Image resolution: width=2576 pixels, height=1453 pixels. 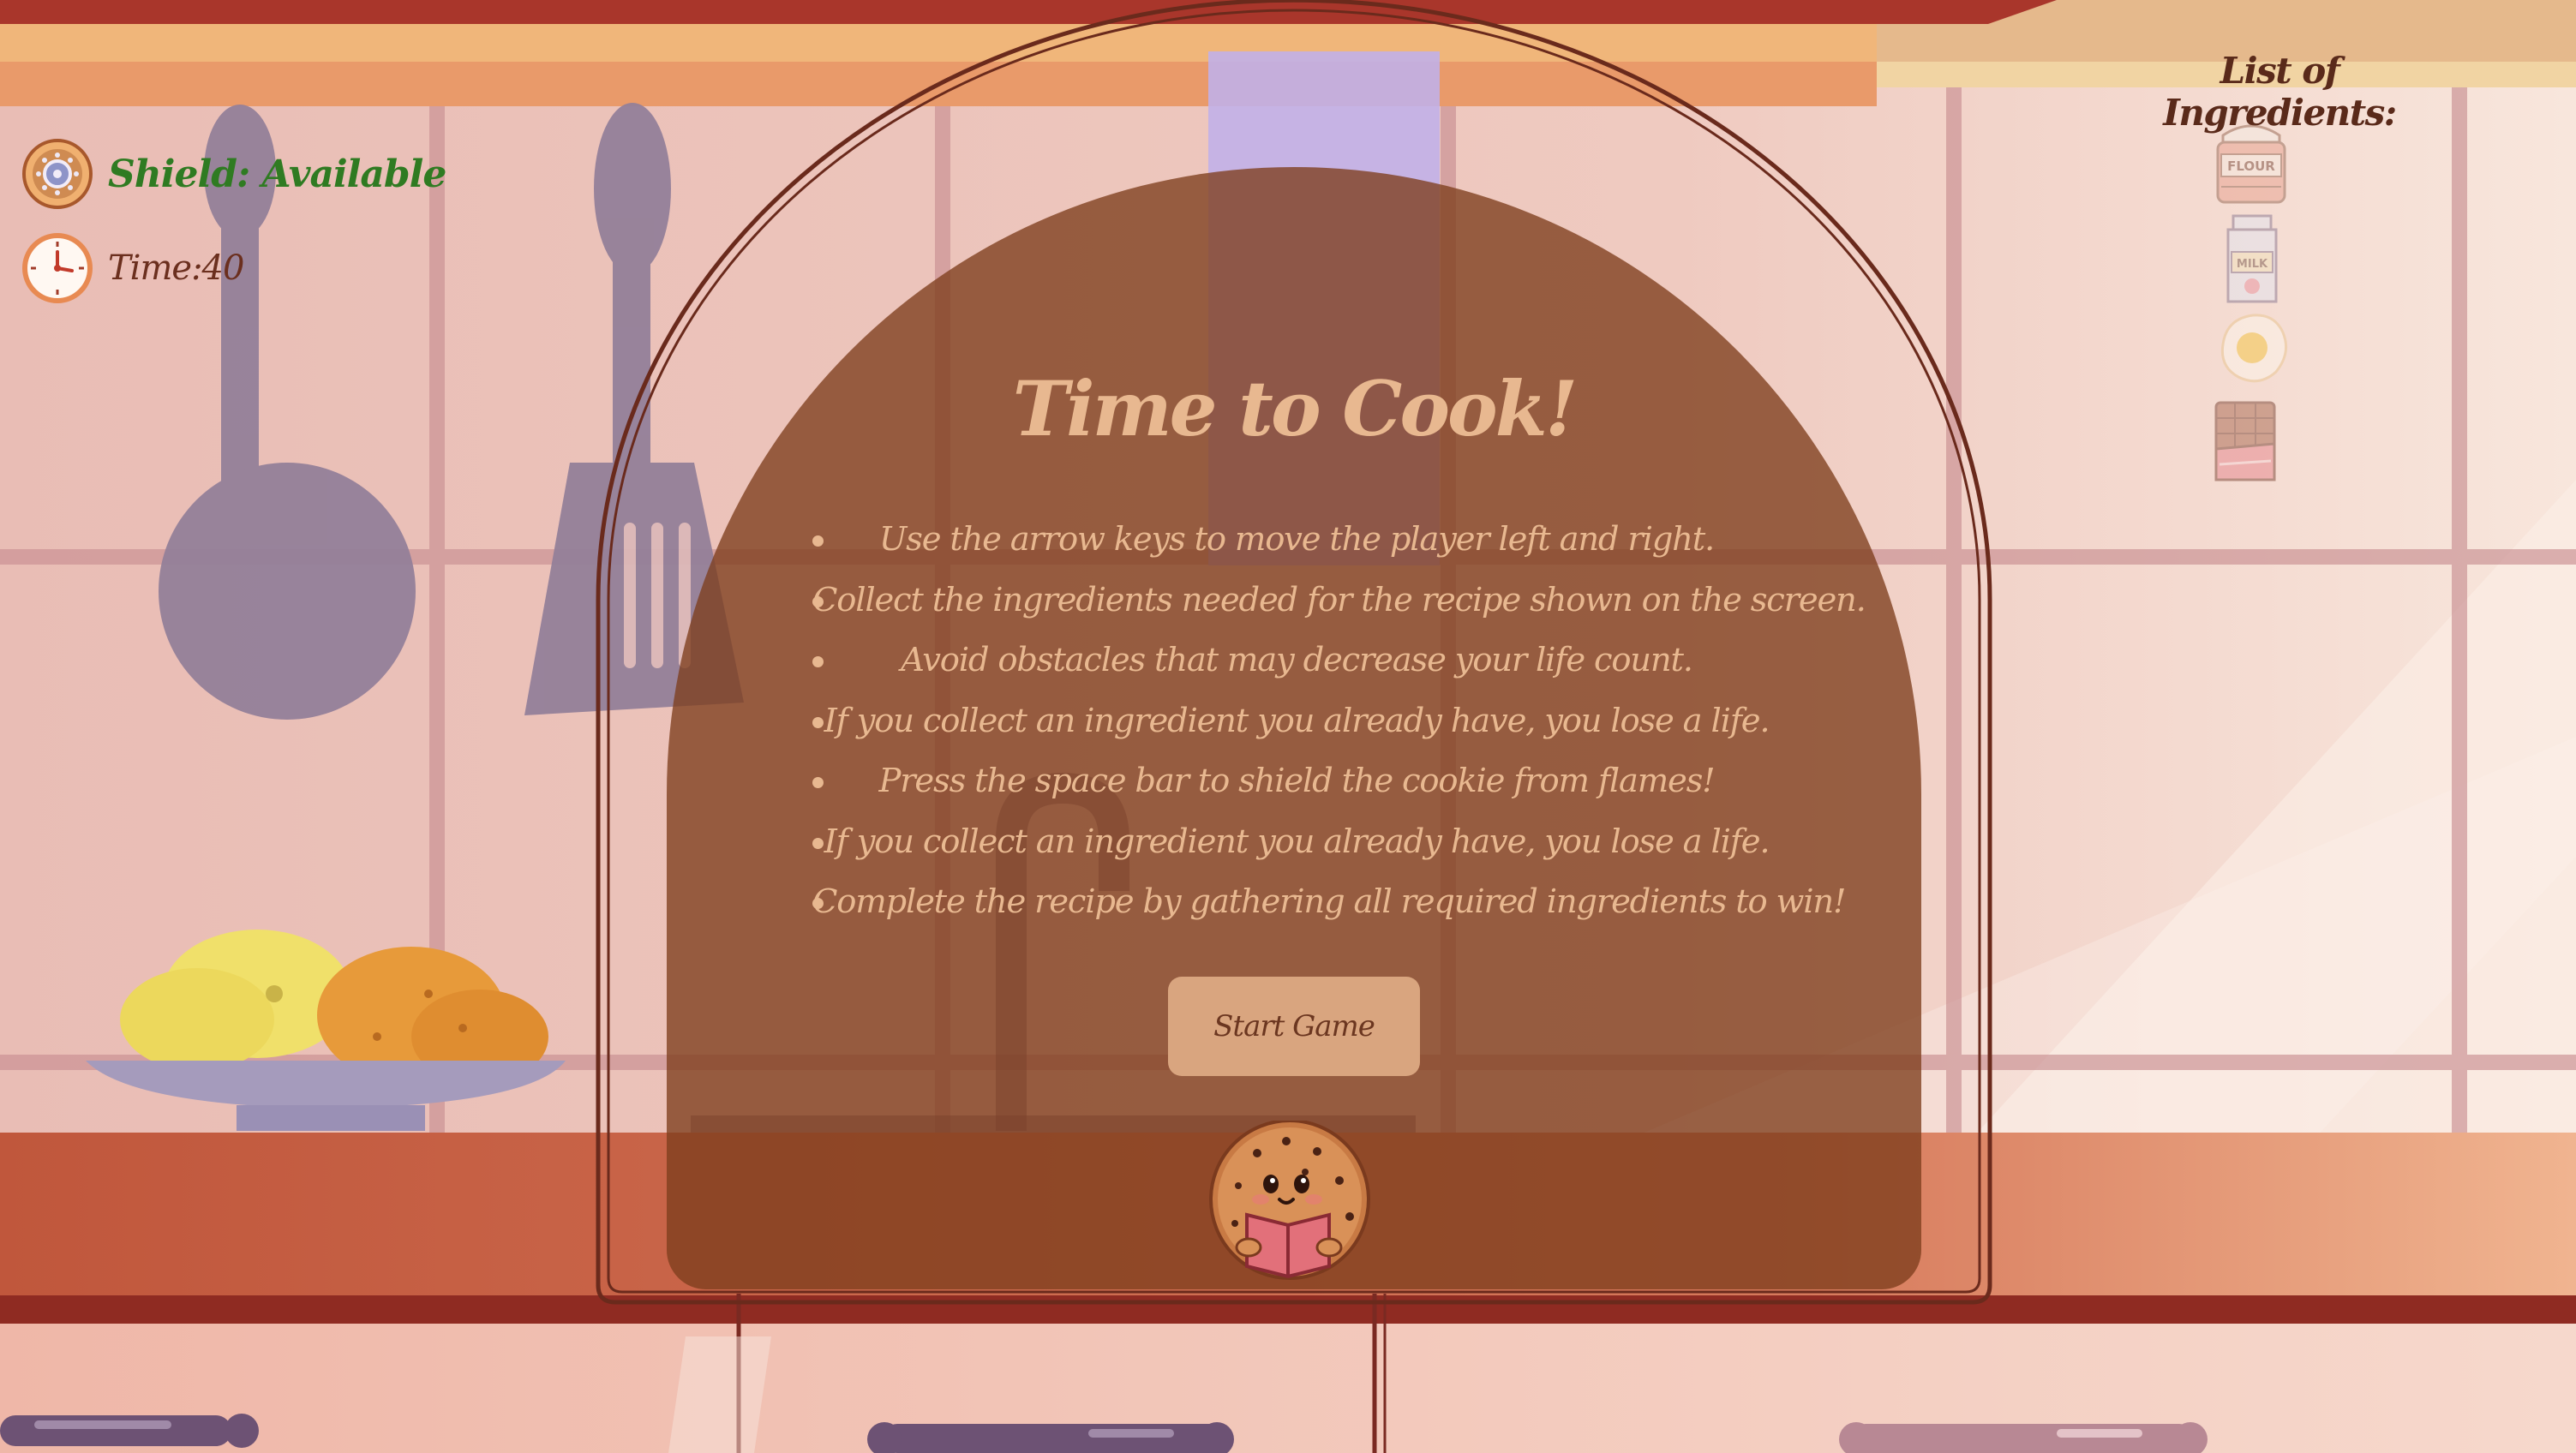 What do you see at coordinates (277, 174) in the screenshot?
I see `shield-label: Shield: Available` at bounding box center [277, 174].